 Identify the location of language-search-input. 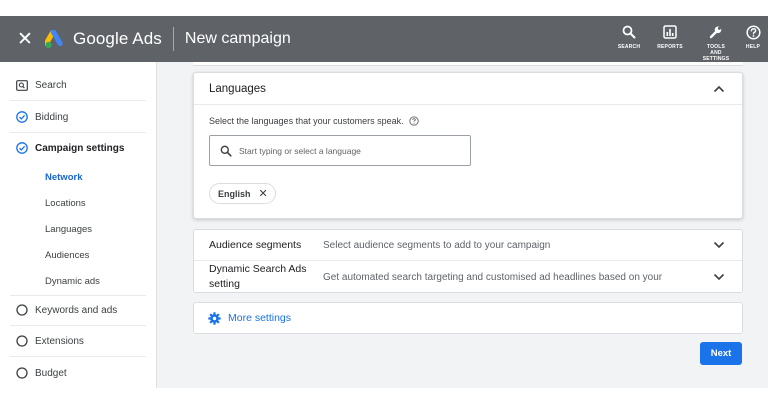
(349, 150).